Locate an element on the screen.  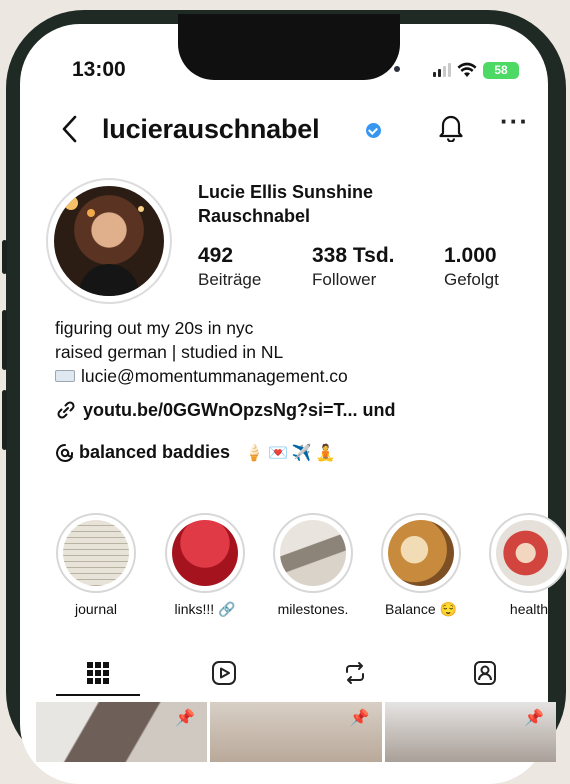
tab-reposts is located at coordinates (355, 673).